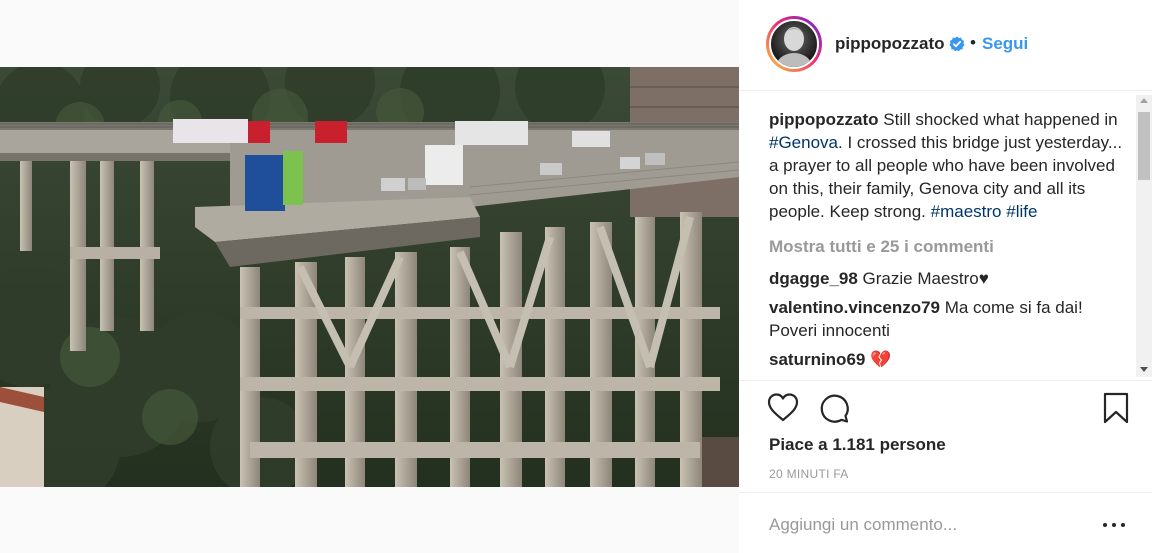 This screenshot has width=1152, height=553. What do you see at coordinates (945, 45) in the screenshot?
I see `post-header: pippopozzato • Segui` at bounding box center [945, 45].